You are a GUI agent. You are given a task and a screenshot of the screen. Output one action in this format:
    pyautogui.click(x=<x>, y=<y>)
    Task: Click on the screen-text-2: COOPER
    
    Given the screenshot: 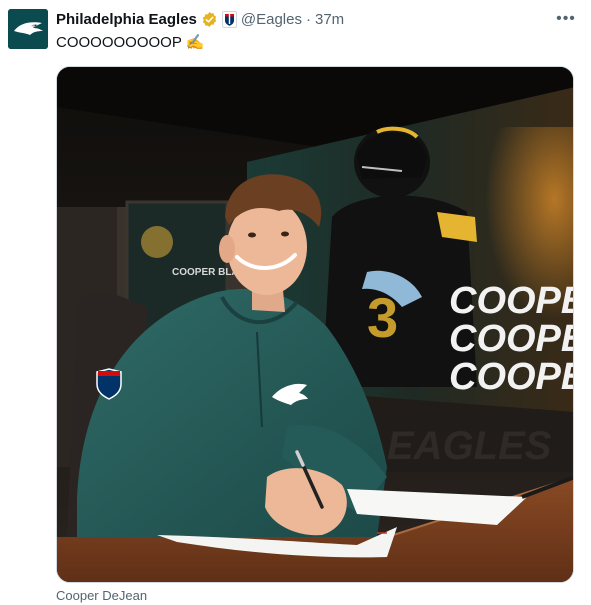 What is the action you would take?
    pyautogui.click(x=511, y=339)
    